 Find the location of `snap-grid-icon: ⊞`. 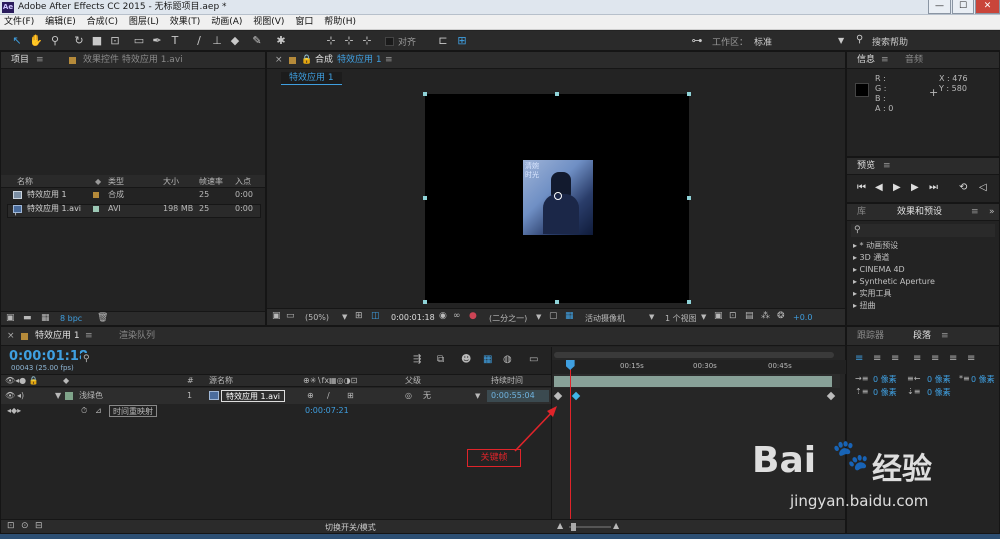

snap-grid-icon: ⊞ is located at coordinates (462, 41).